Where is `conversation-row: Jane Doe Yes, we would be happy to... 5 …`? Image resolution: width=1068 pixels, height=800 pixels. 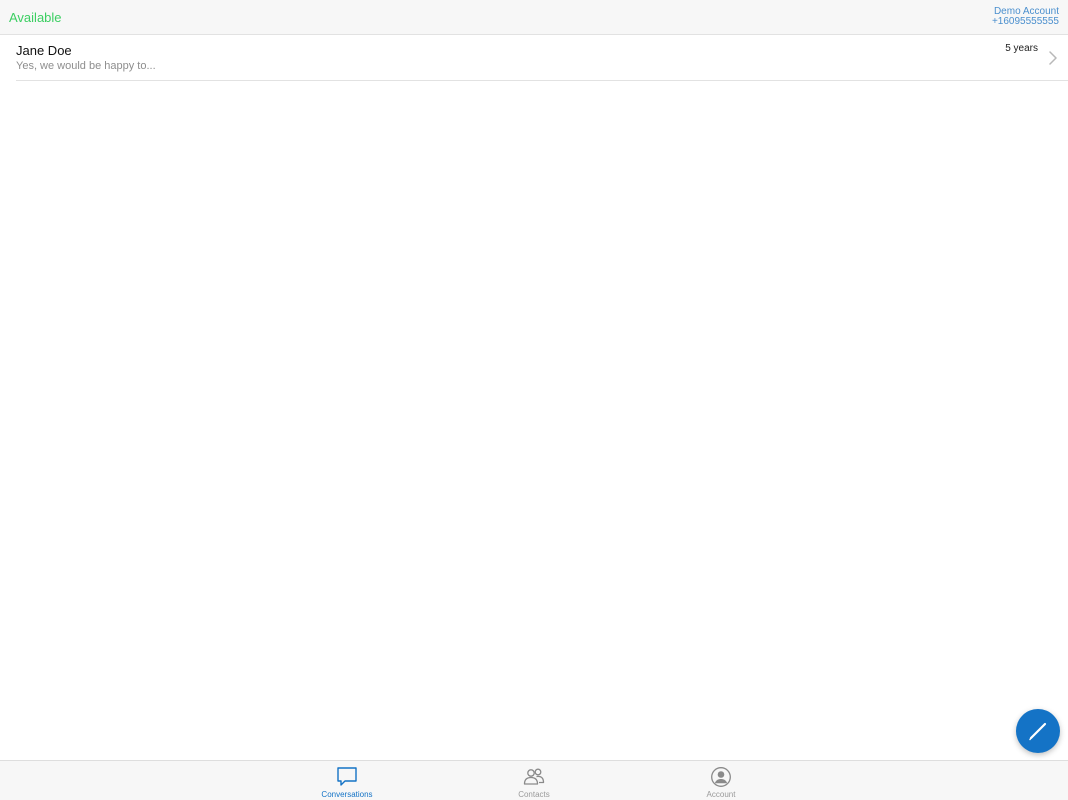
conversation-row: Jane Doe Yes, we would be happy to... 5 … is located at coordinates (542, 58).